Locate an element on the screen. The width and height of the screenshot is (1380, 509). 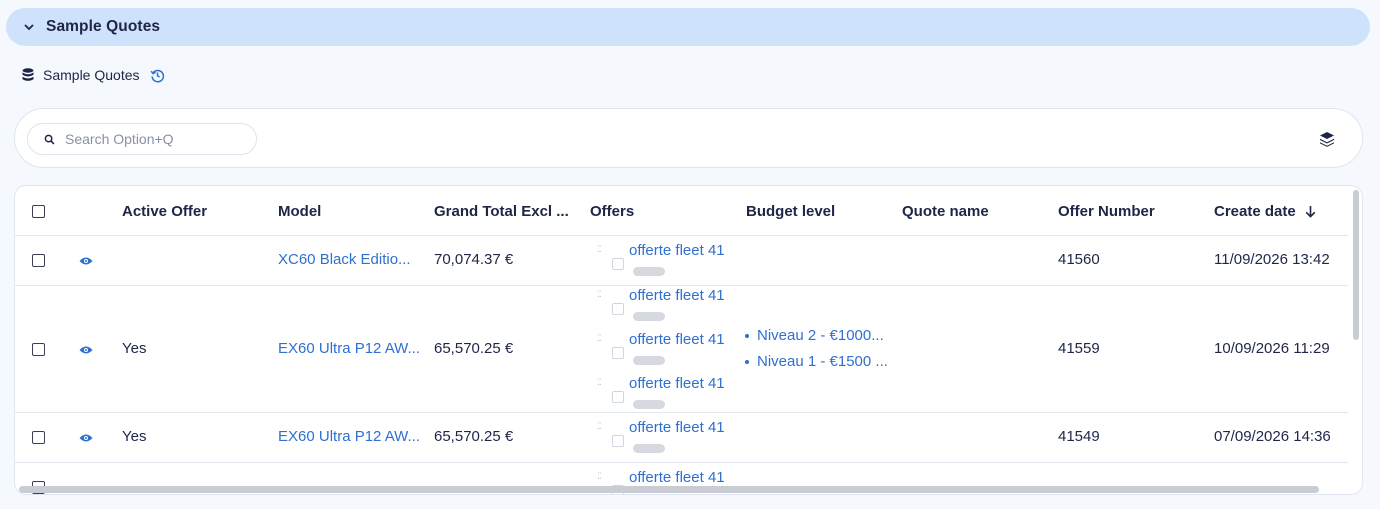
column-header-create-date: Create date is located at coordinates (1265, 211).